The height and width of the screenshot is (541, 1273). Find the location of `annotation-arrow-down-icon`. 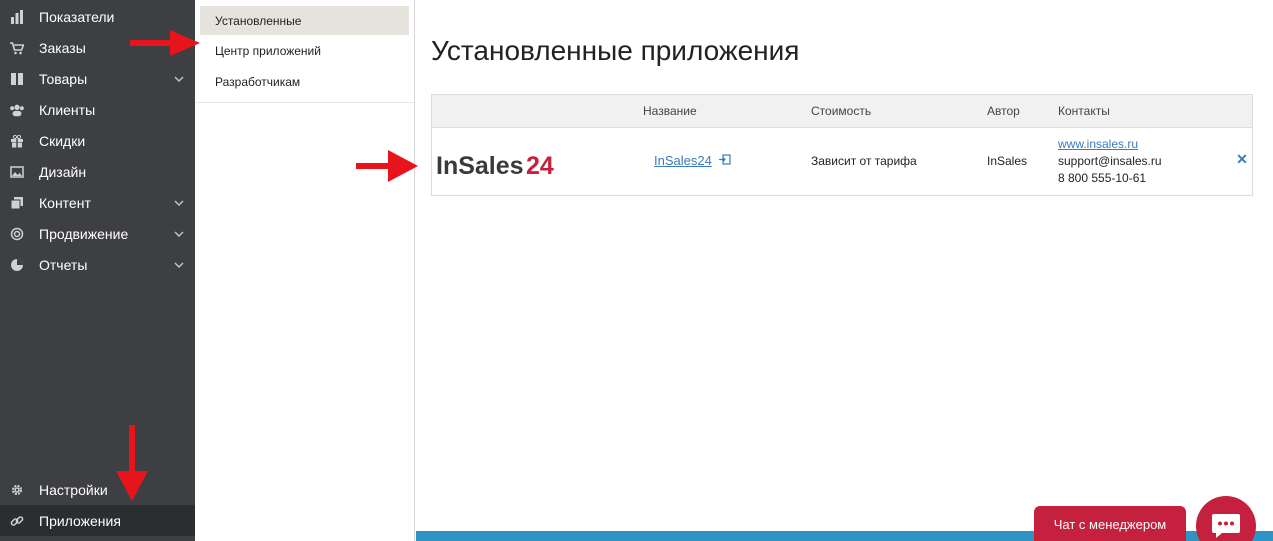

annotation-arrow-down-icon is located at coordinates (132, 463).